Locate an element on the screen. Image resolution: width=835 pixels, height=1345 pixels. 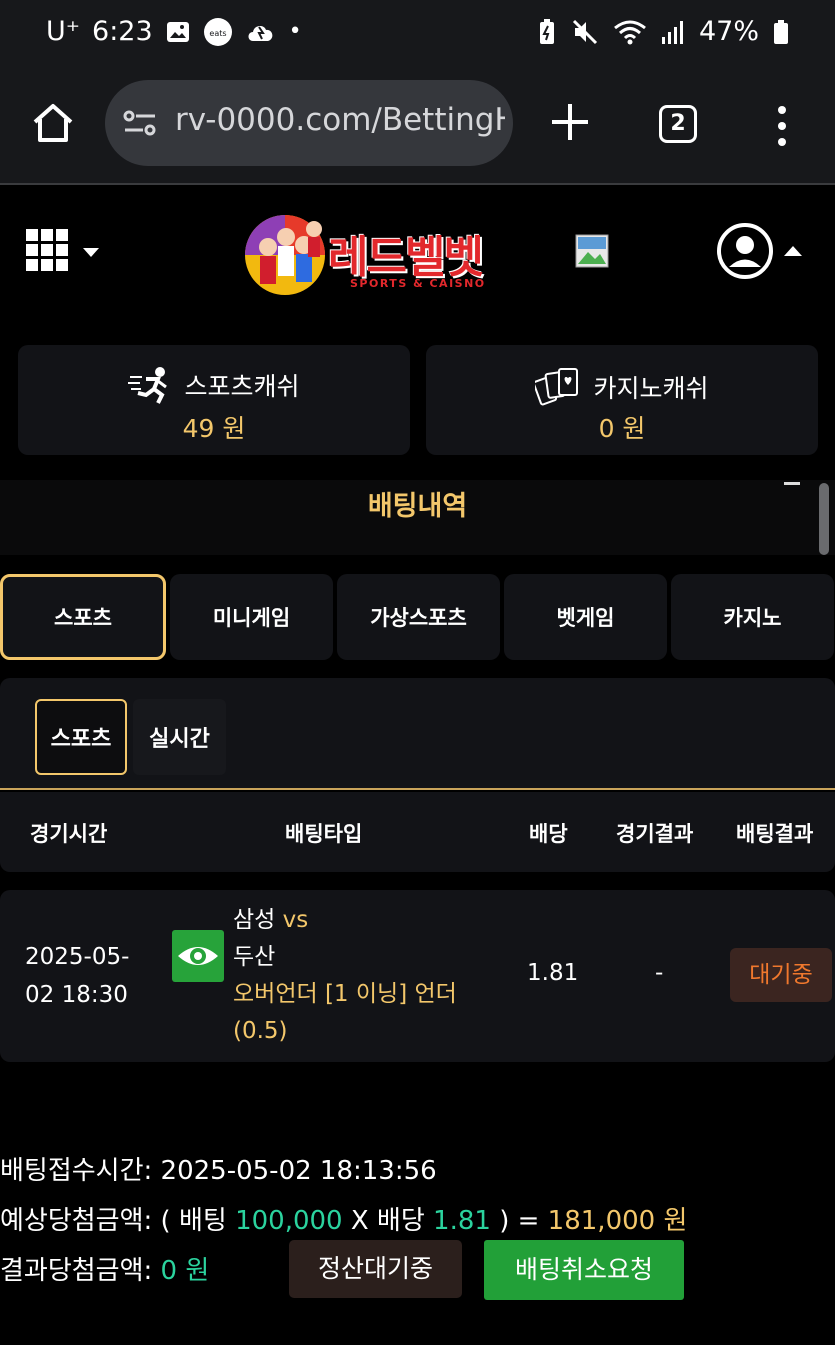
logo-subtitle: SPORTS & CAISNO is located at coordinates (418, 283).